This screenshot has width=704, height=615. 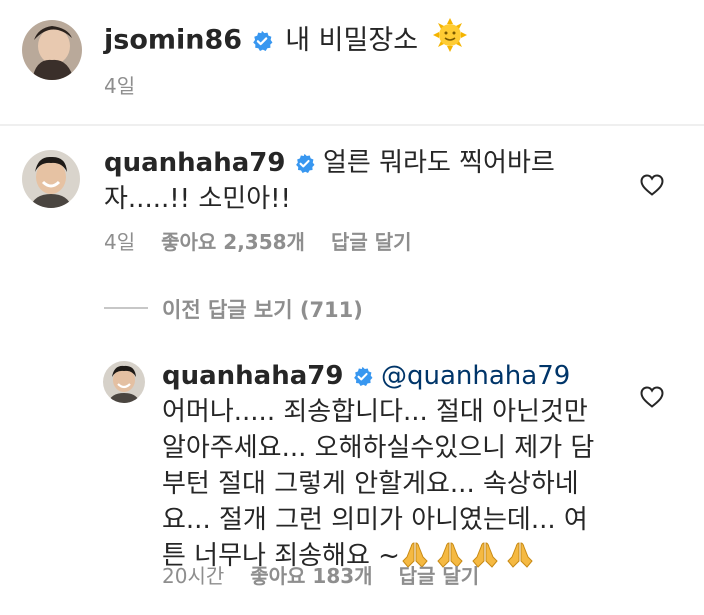 What do you see at coordinates (352, 125) in the screenshot?
I see `caption-divider` at bounding box center [352, 125].